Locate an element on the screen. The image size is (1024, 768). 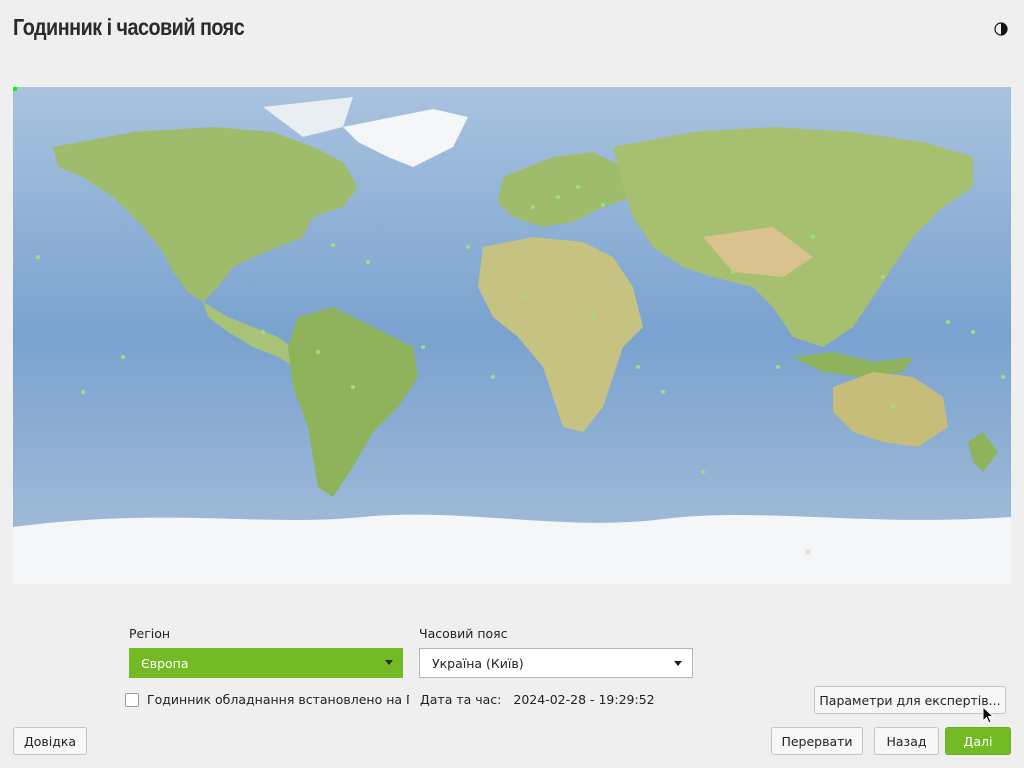
help-button: Довідка is located at coordinates (50, 741).